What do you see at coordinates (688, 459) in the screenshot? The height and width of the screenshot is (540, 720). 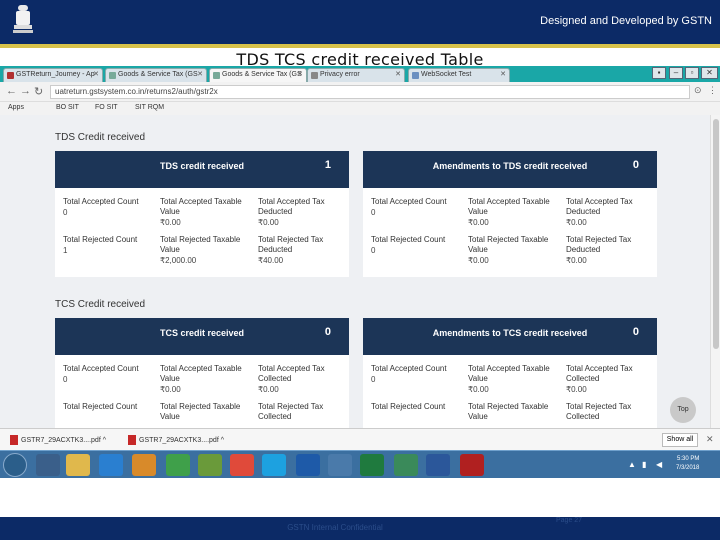 I see `clock-time: 5:30 PM` at bounding box center [688, 459].